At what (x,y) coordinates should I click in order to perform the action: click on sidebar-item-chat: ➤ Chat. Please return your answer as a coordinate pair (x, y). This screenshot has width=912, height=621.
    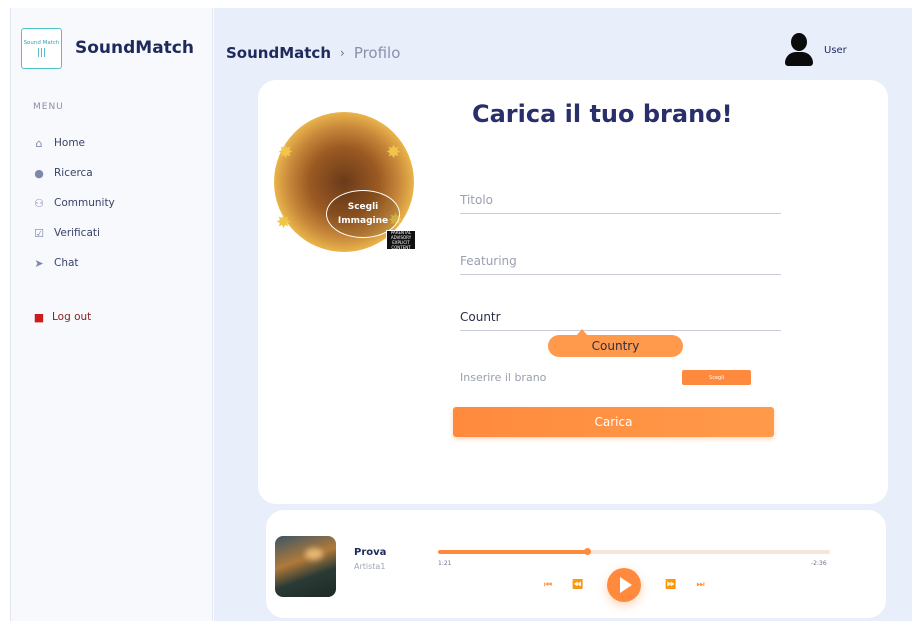
    Looking at the image, I should click on (74, 263).